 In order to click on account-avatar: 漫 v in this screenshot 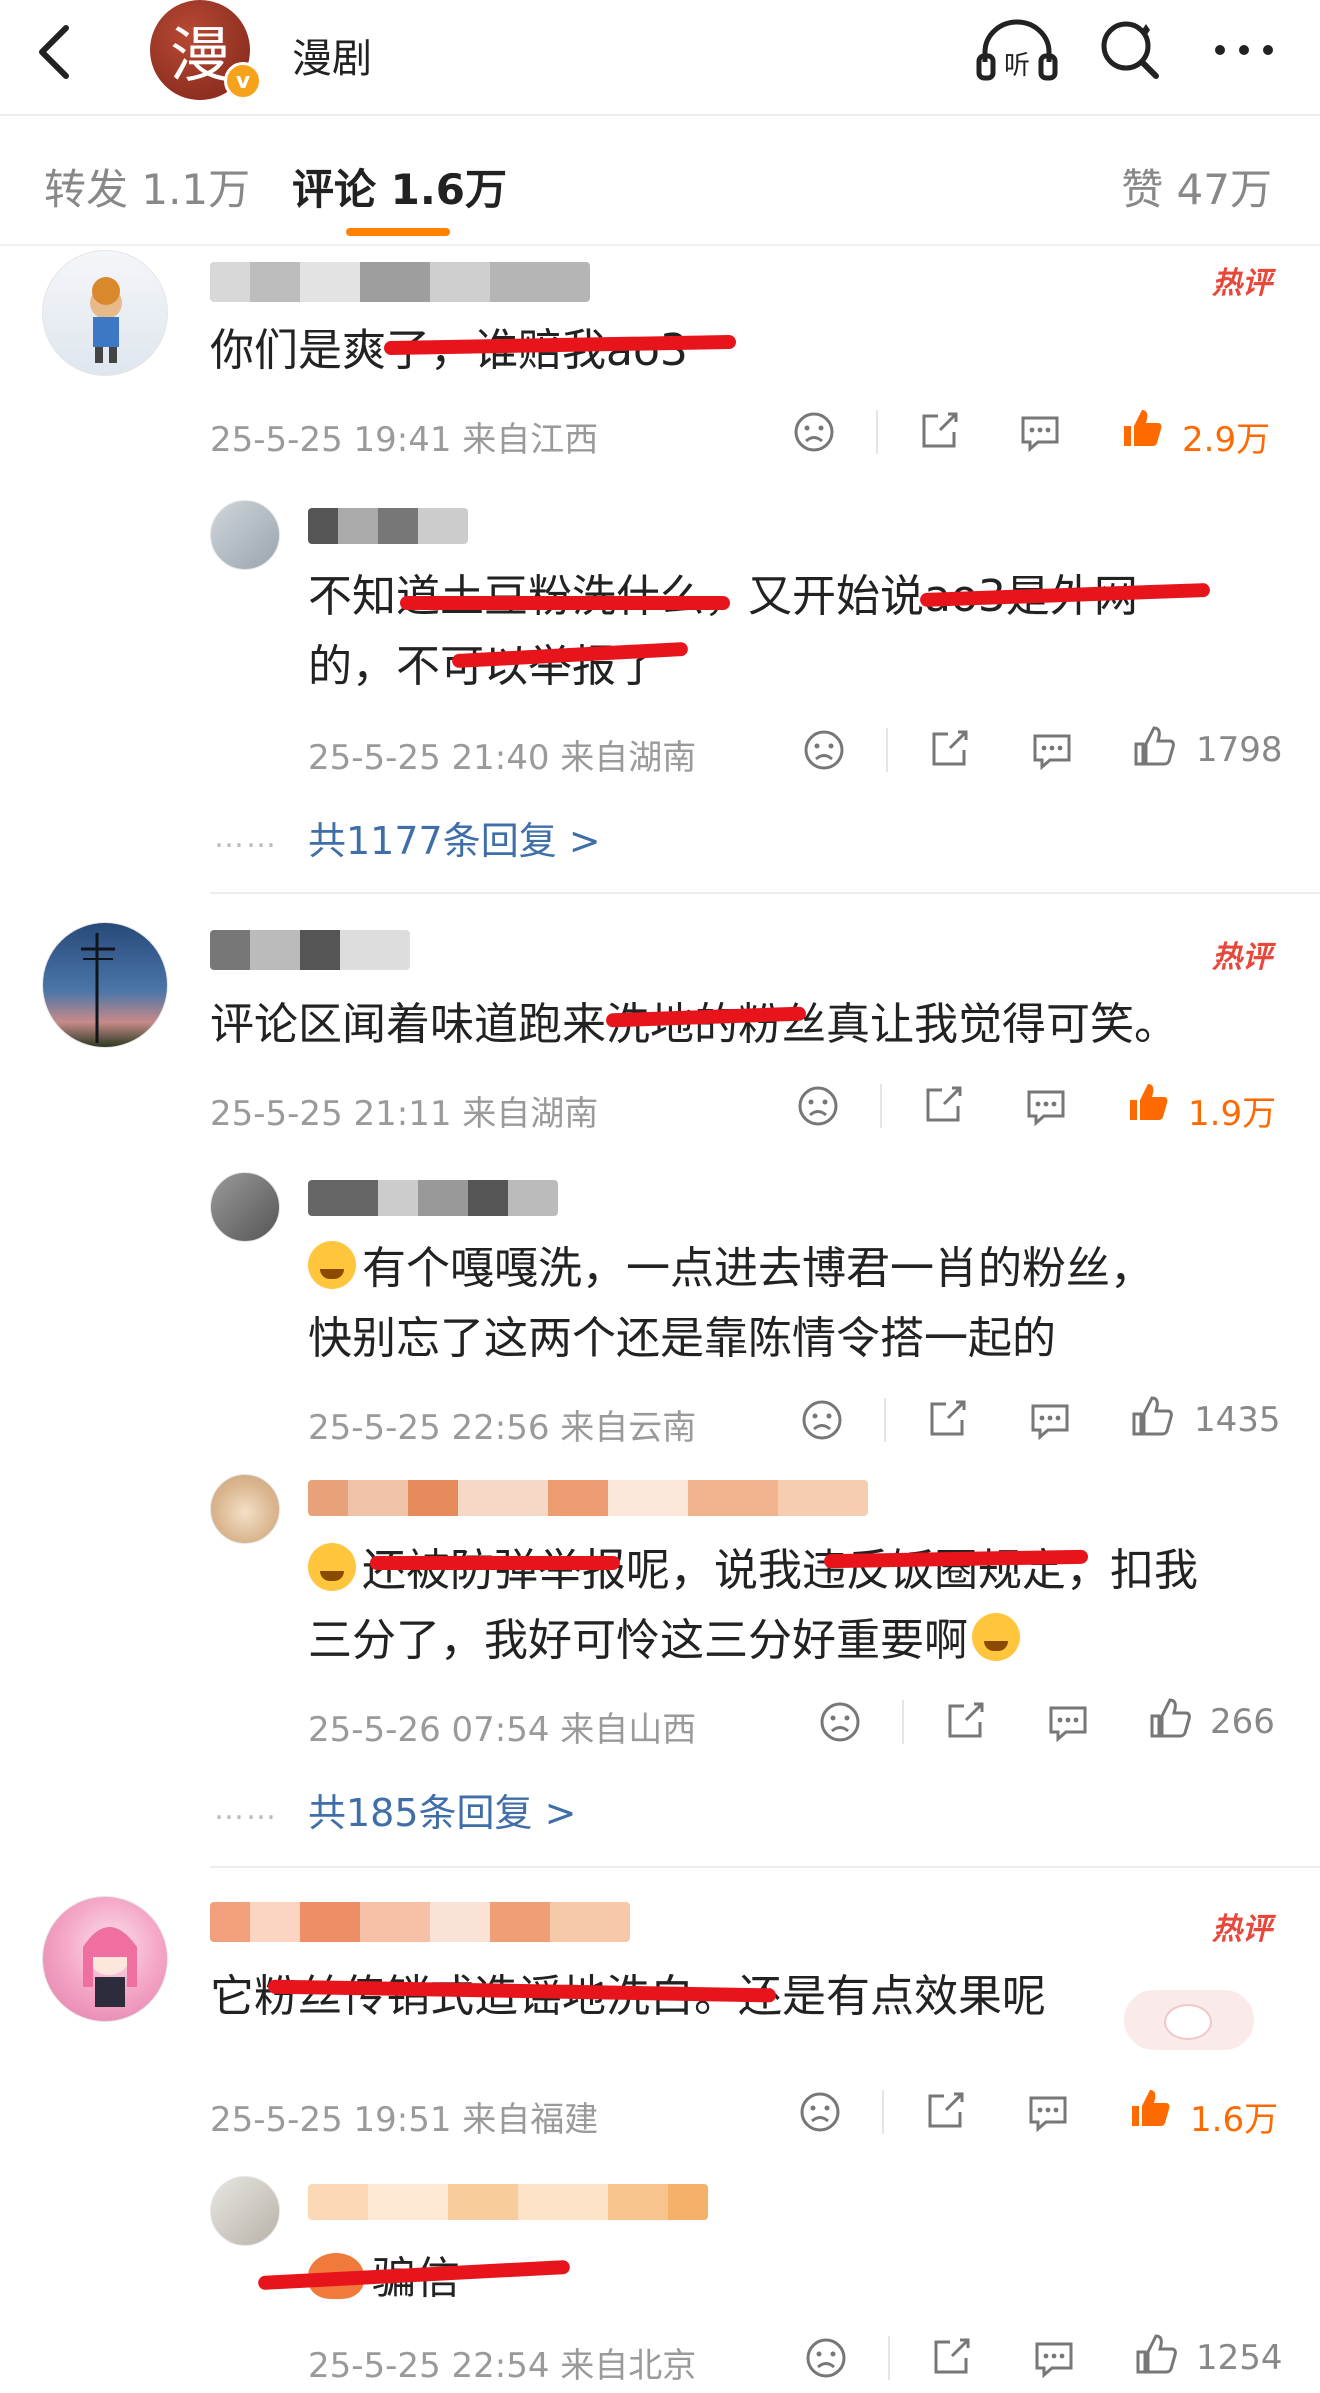, I will do `click(206, 50)`.